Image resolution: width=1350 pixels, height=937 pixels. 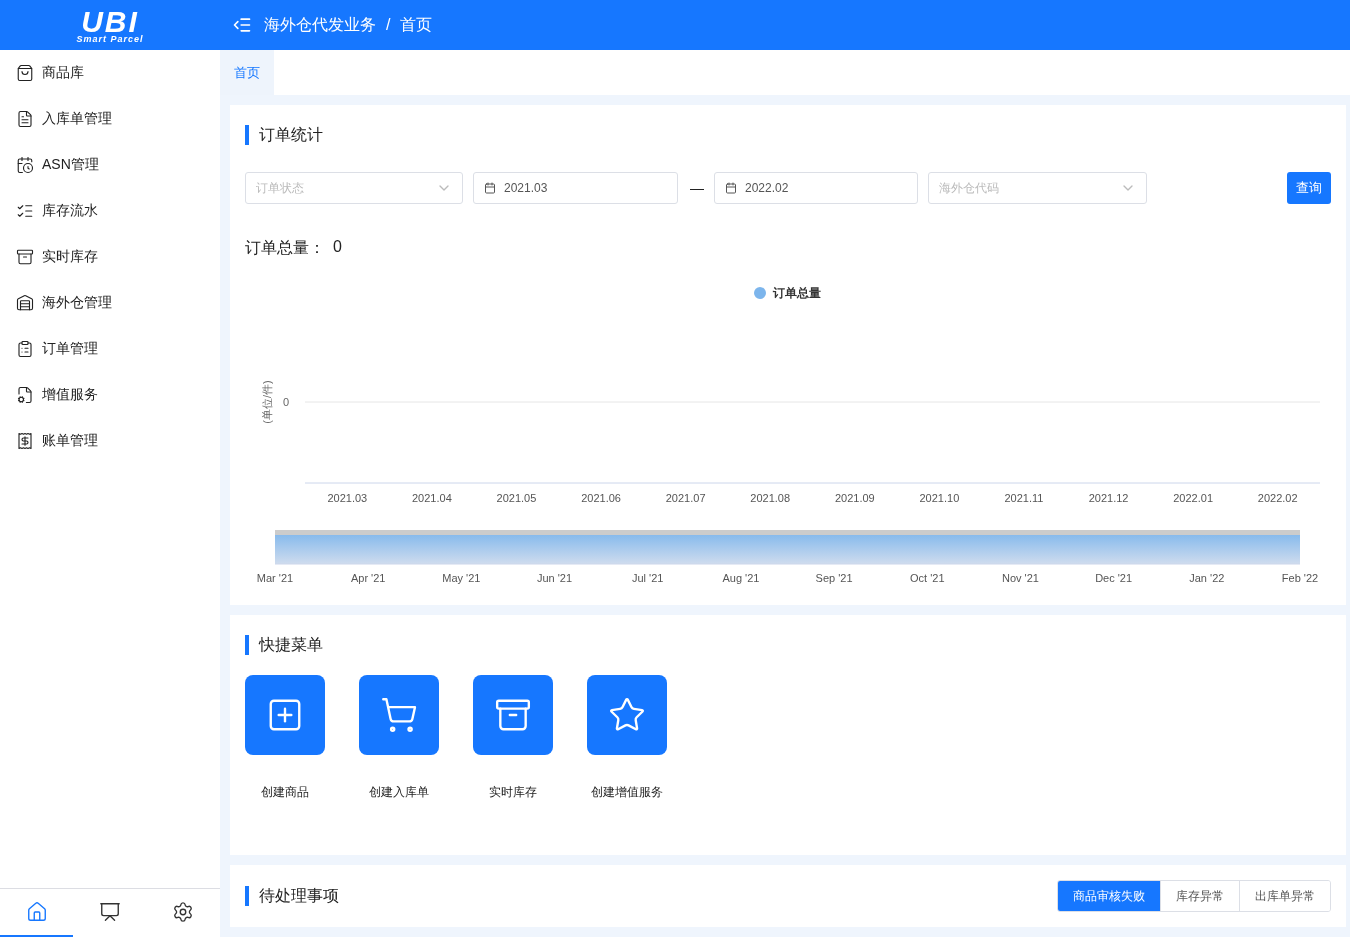 I want to click on x-tick-label: 2021.03, so click(x=347, y=498).